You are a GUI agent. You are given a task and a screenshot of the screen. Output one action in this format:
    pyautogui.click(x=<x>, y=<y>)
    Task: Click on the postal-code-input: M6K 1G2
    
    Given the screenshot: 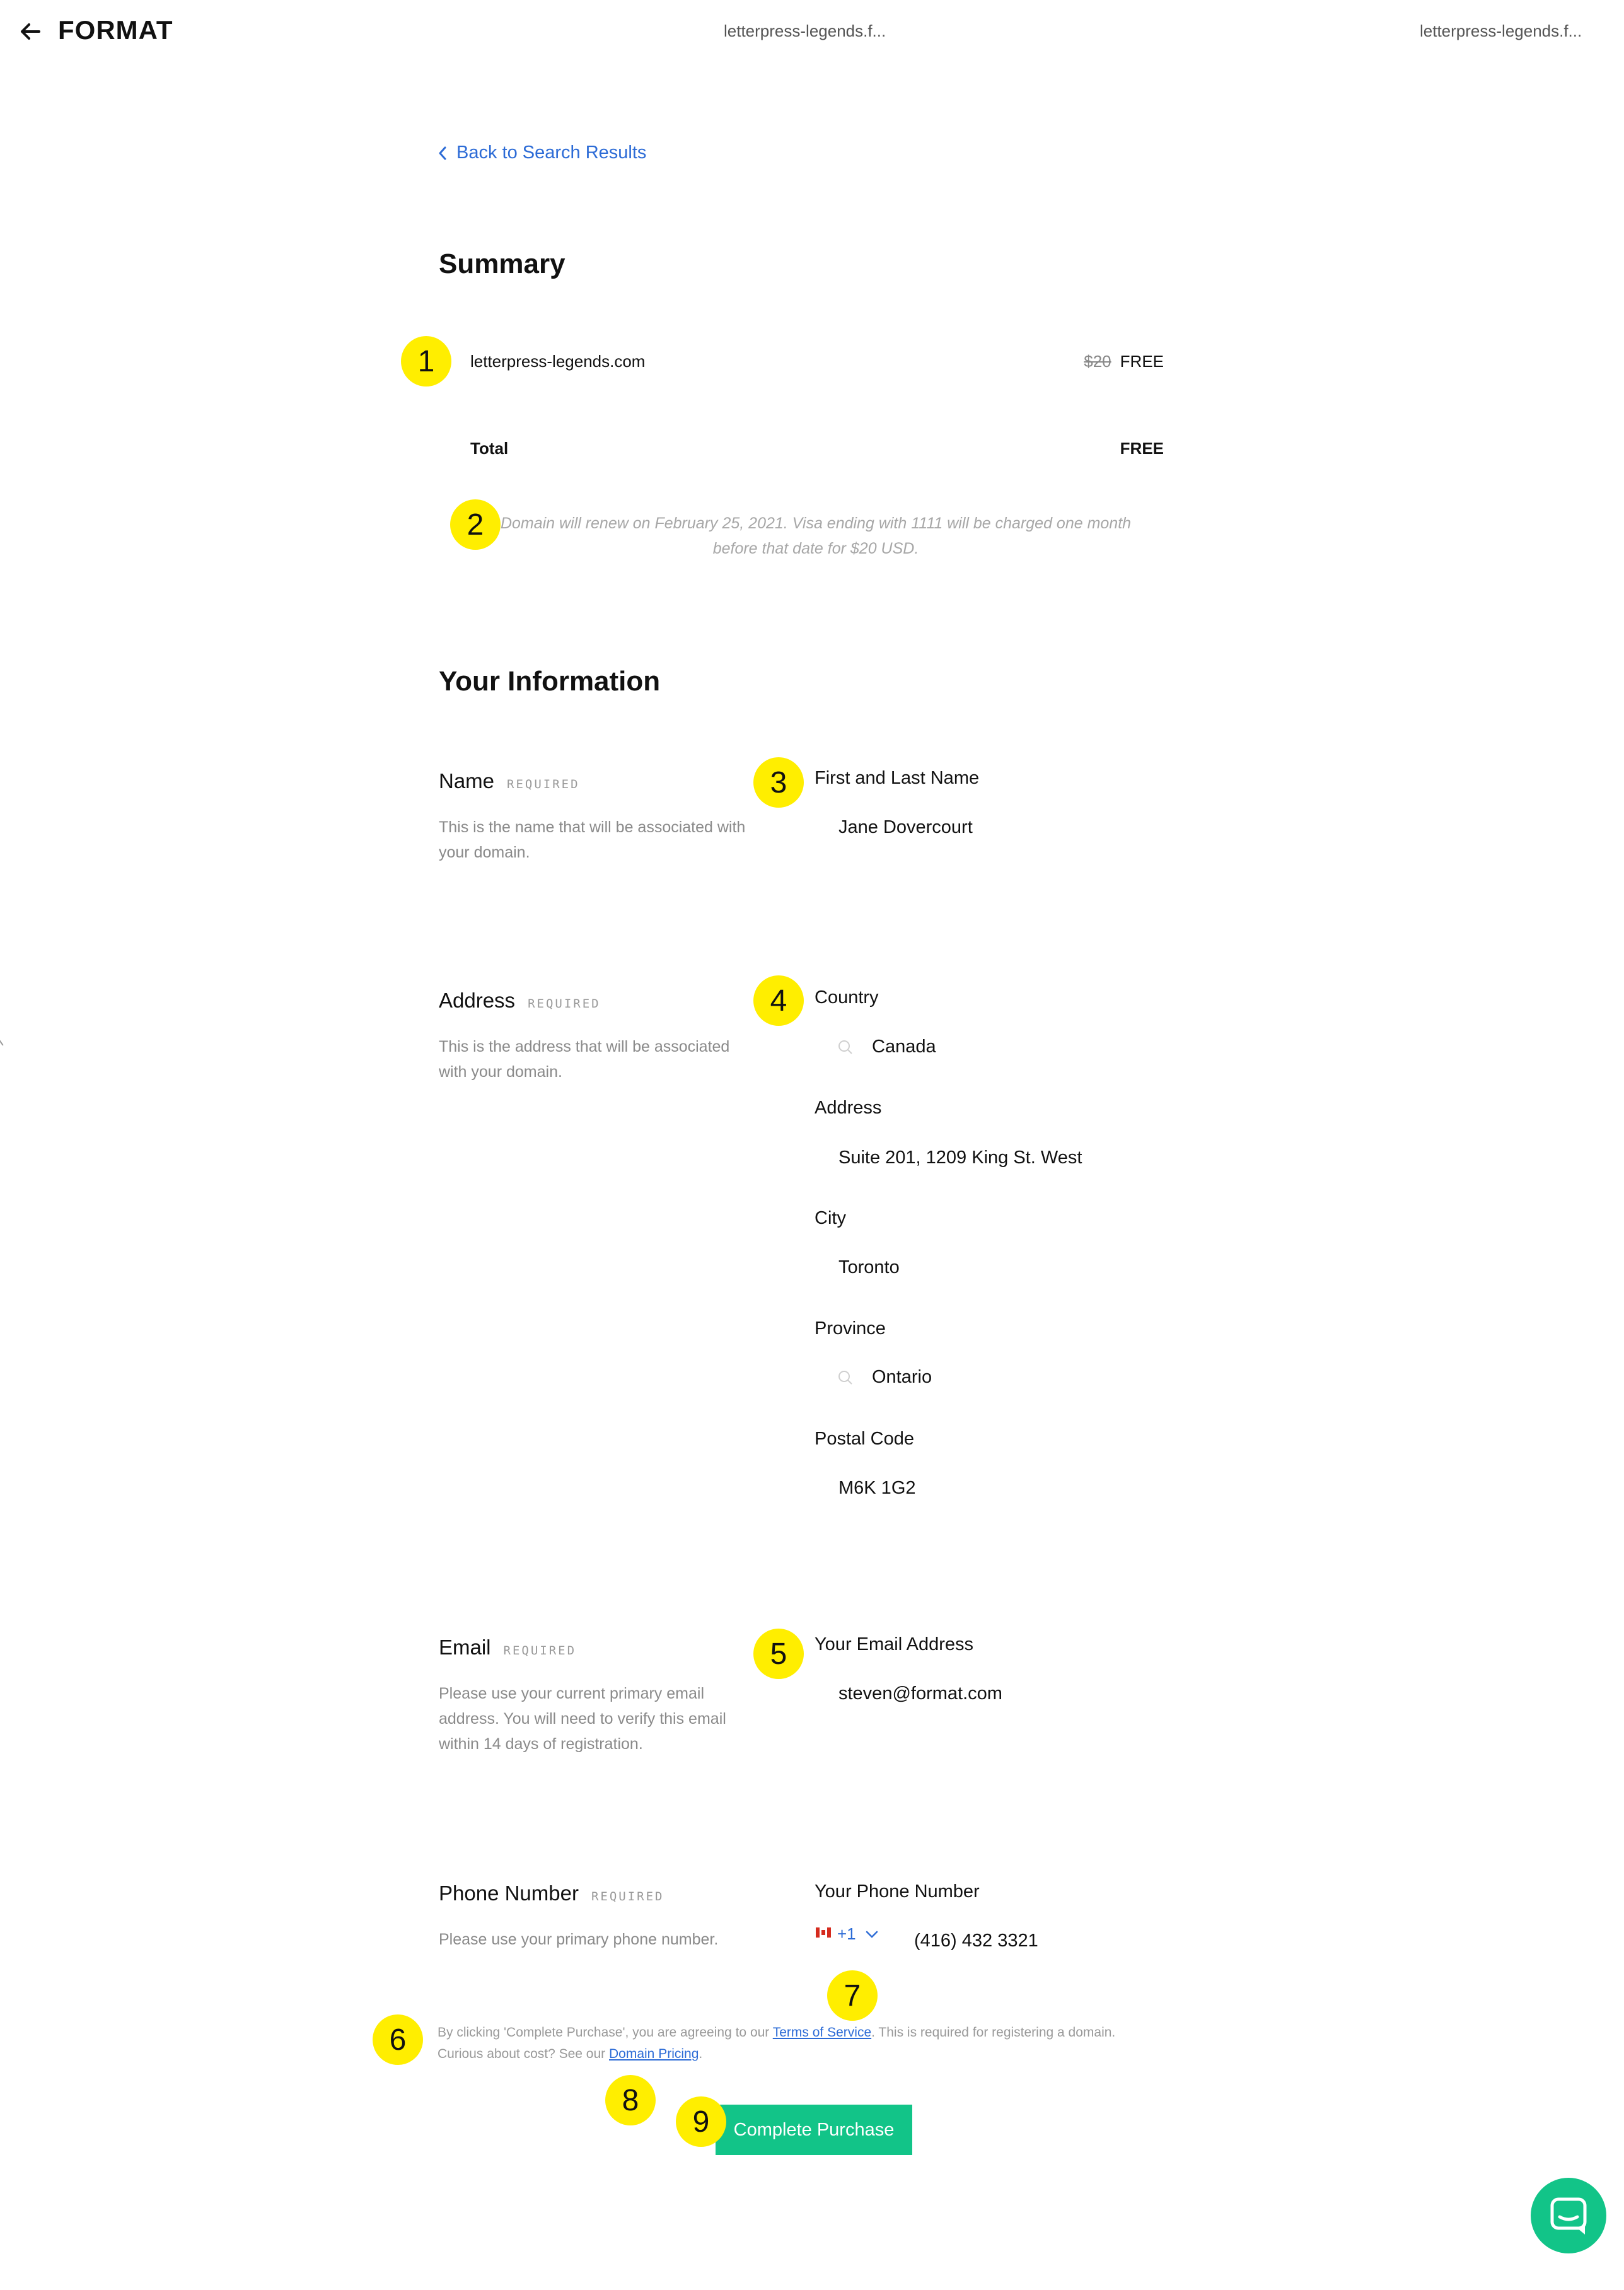 What is the action you would take?
    pyautogui.click(x=877, y=1488)
    